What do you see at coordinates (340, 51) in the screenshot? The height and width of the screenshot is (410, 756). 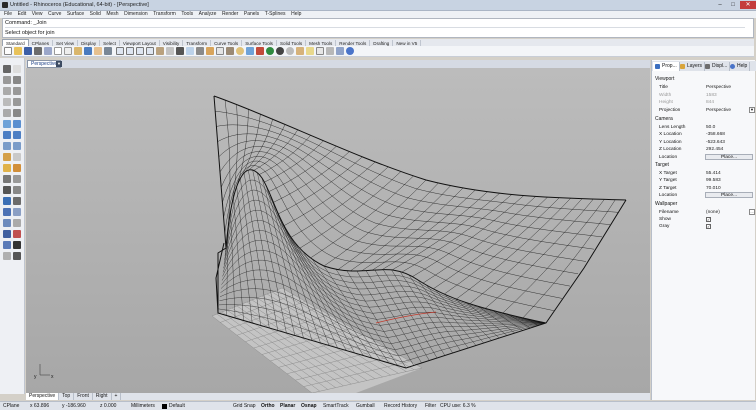 I see `camera-icon` at bounding box center [340, 51].